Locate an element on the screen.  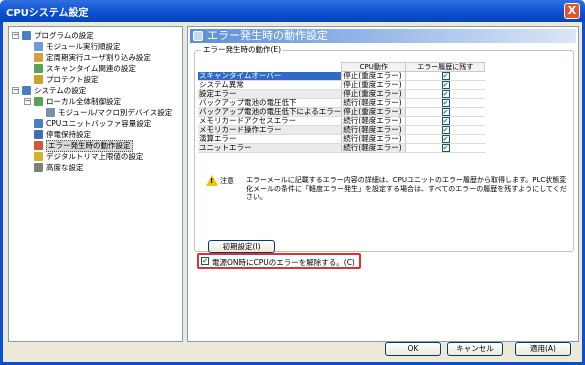
clear-error-label: 電源ON時にCPUのエラーを解除する。(C) is located at coordinates (283, 262).